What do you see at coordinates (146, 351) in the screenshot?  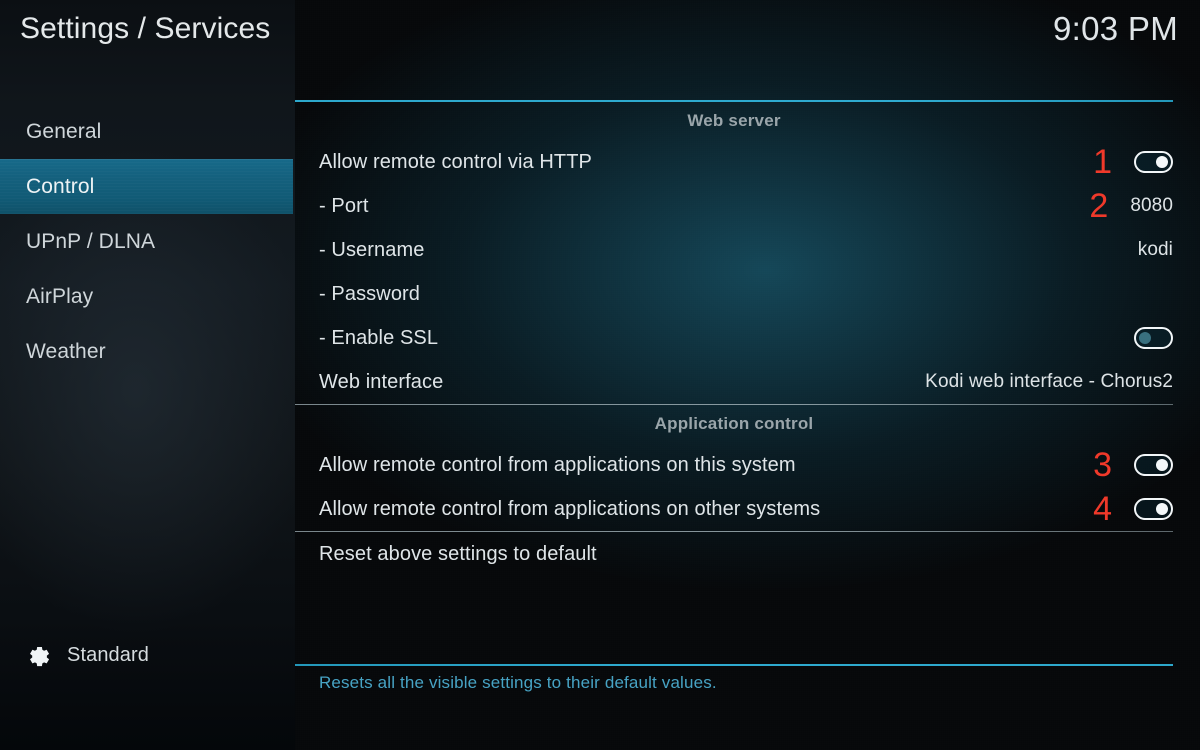 I see `sidebar-item-weather: Weather` at bounding box center [146, 351].